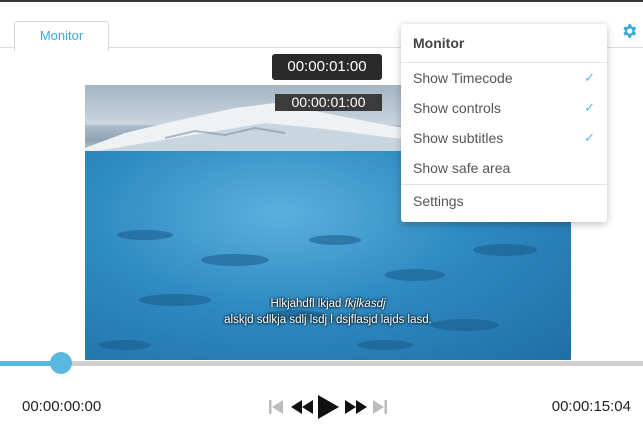 The width and height of the screenshot is (643, 437). What do you see at coordinates (629, 31) in the screenshot?
I see `gear-icon` at bounding box center [629, 31].